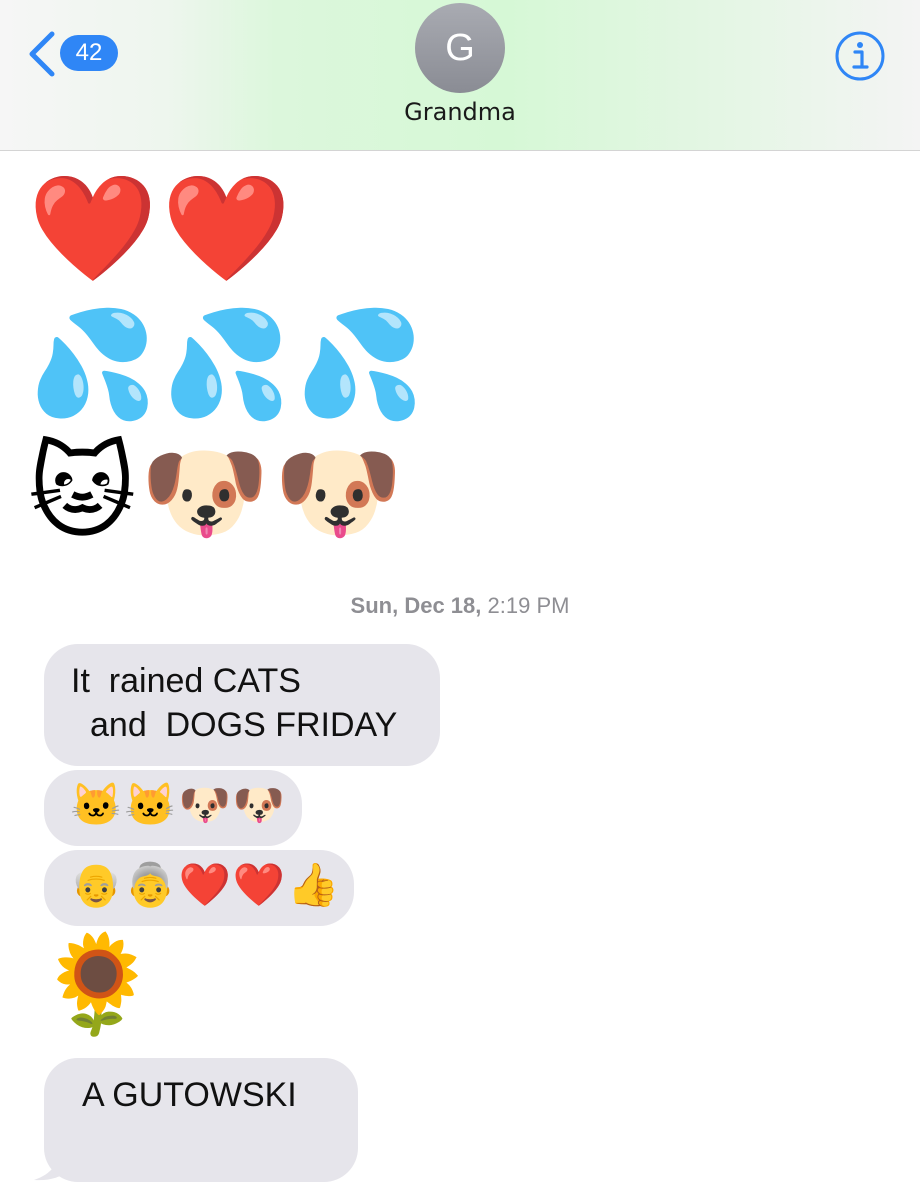 The height and width of the screenshot is (1200, 920). What do you see at coordinates (89, 53) in the screenshot?
I see `unread-count-badge: 42` at bounding box center [89, 53].